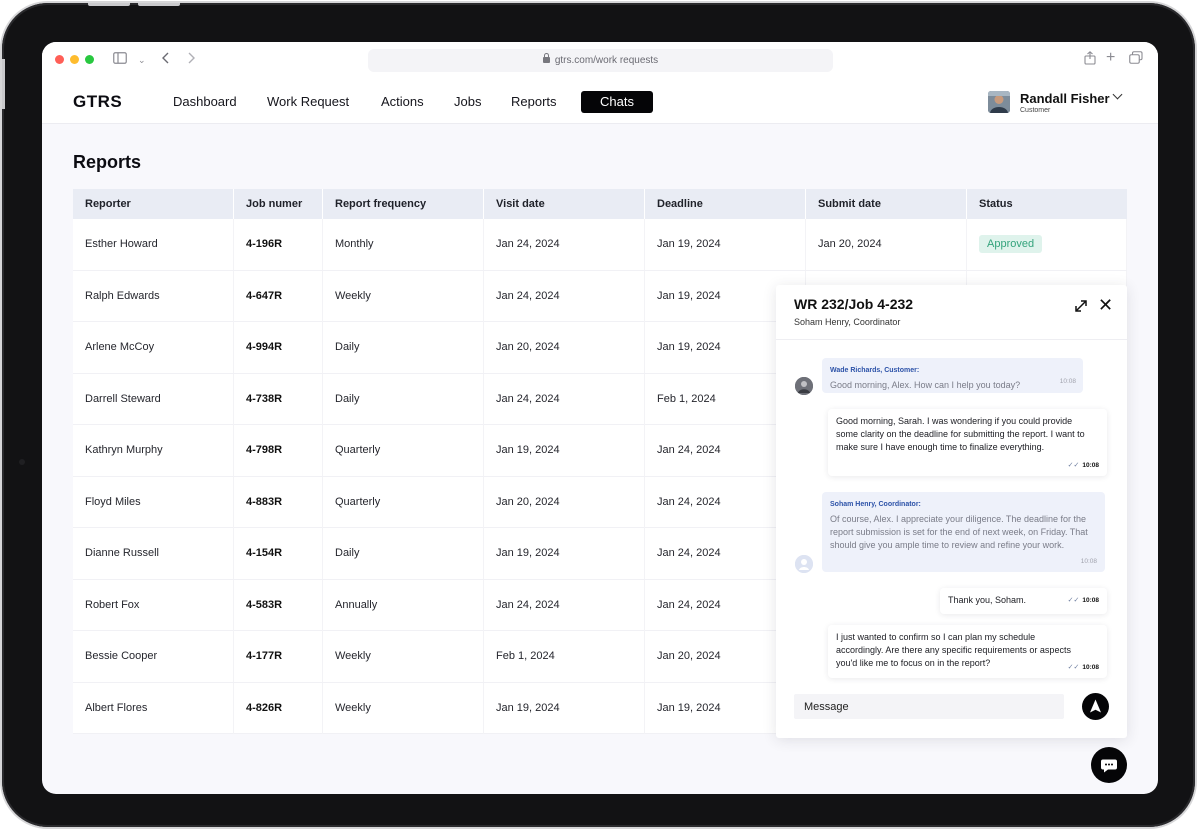 The width and height of the screenshot is (1197, 830). What do you see at coordinates (1035, 110) in the screenshot?
I see `user-role: Customer` at bounding box center [1035, 110].